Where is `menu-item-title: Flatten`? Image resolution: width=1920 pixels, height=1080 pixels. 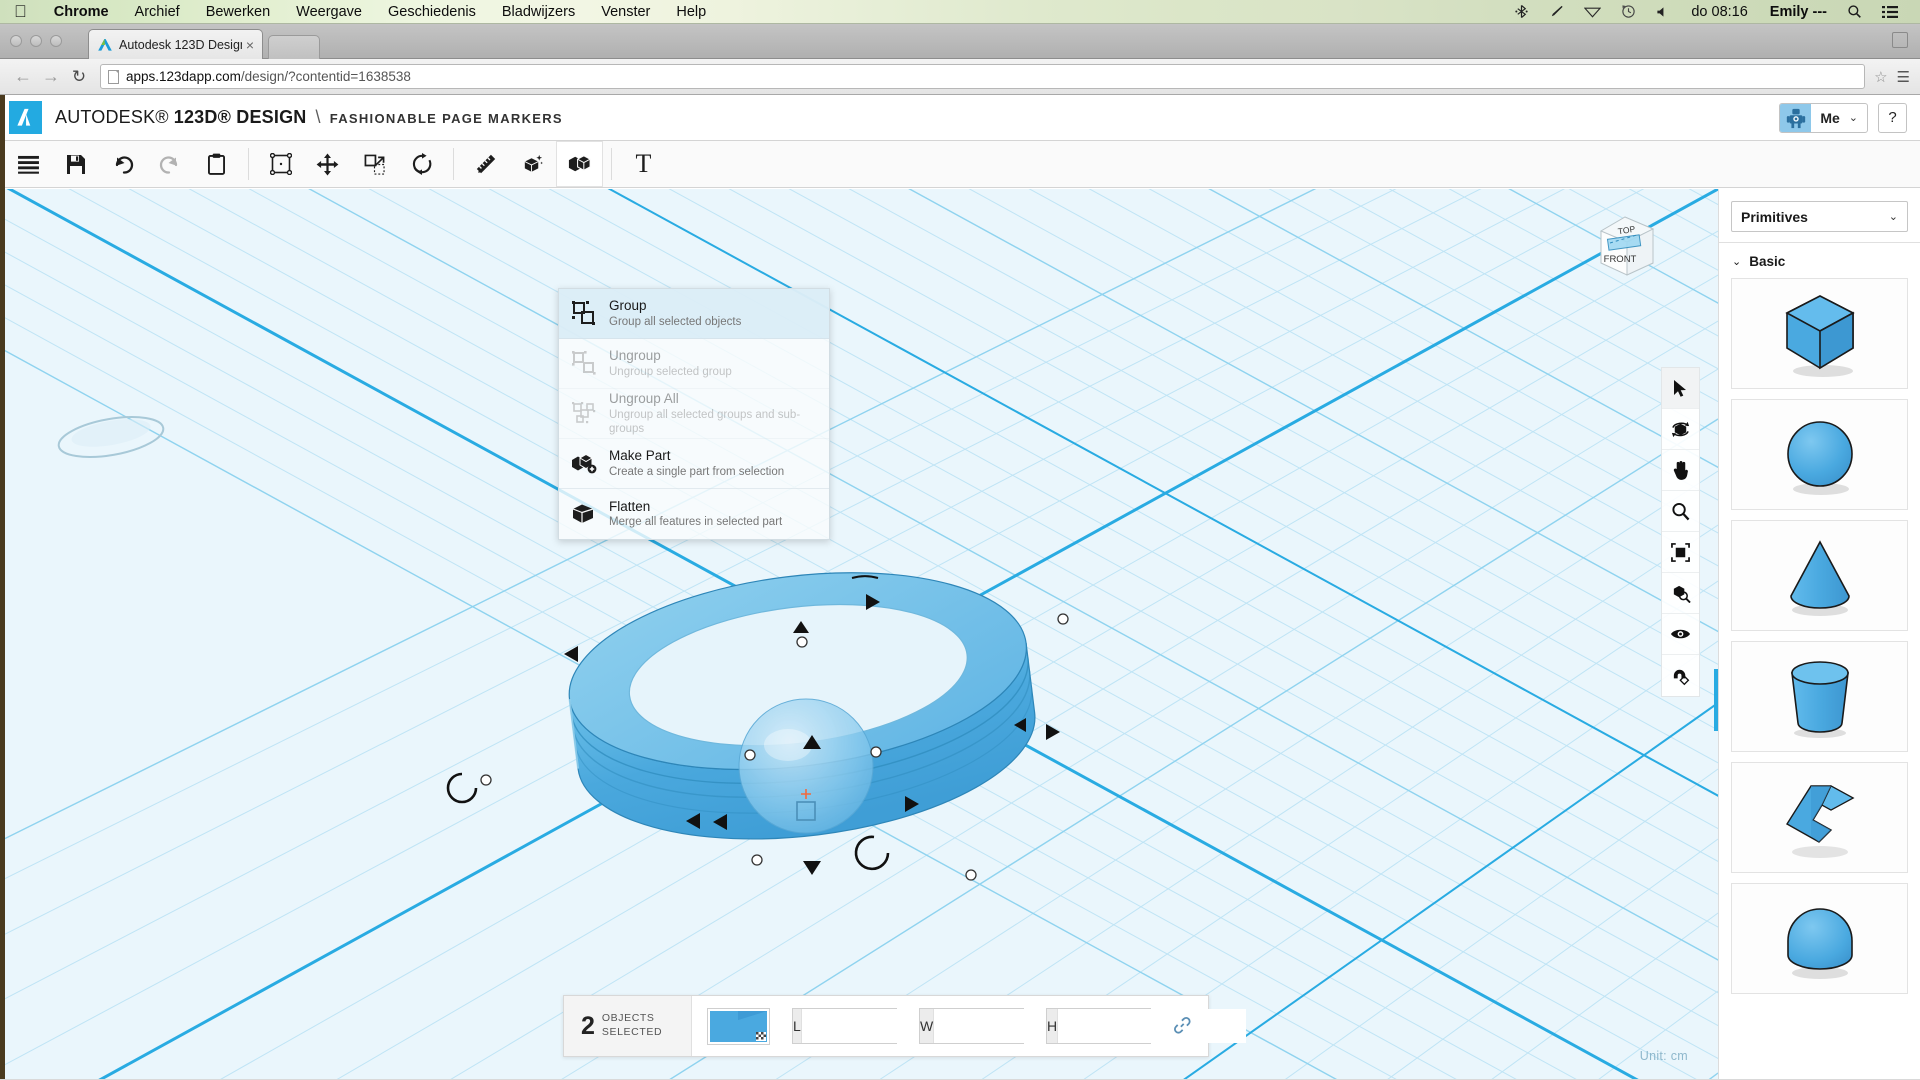
menu-item-title: Flatten is located at coordinates (630, 506).